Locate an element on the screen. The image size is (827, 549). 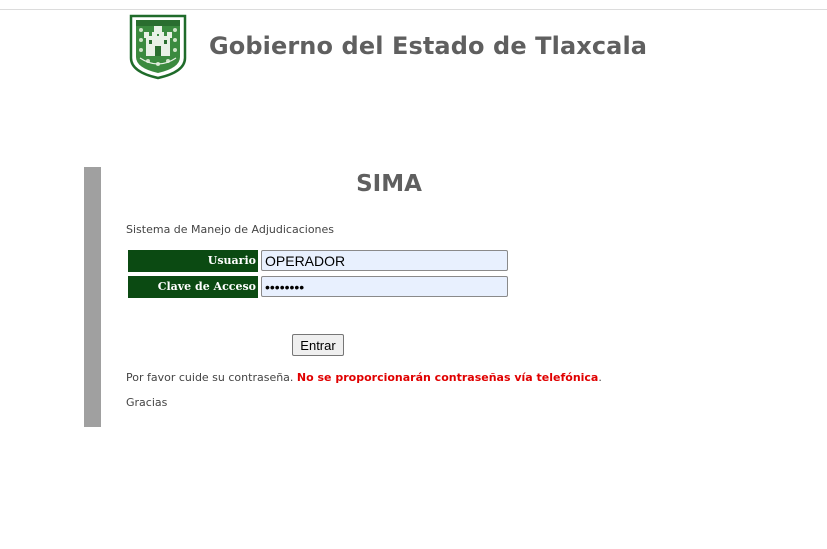
username-row: Usuario is located at coordinates (318, 261).